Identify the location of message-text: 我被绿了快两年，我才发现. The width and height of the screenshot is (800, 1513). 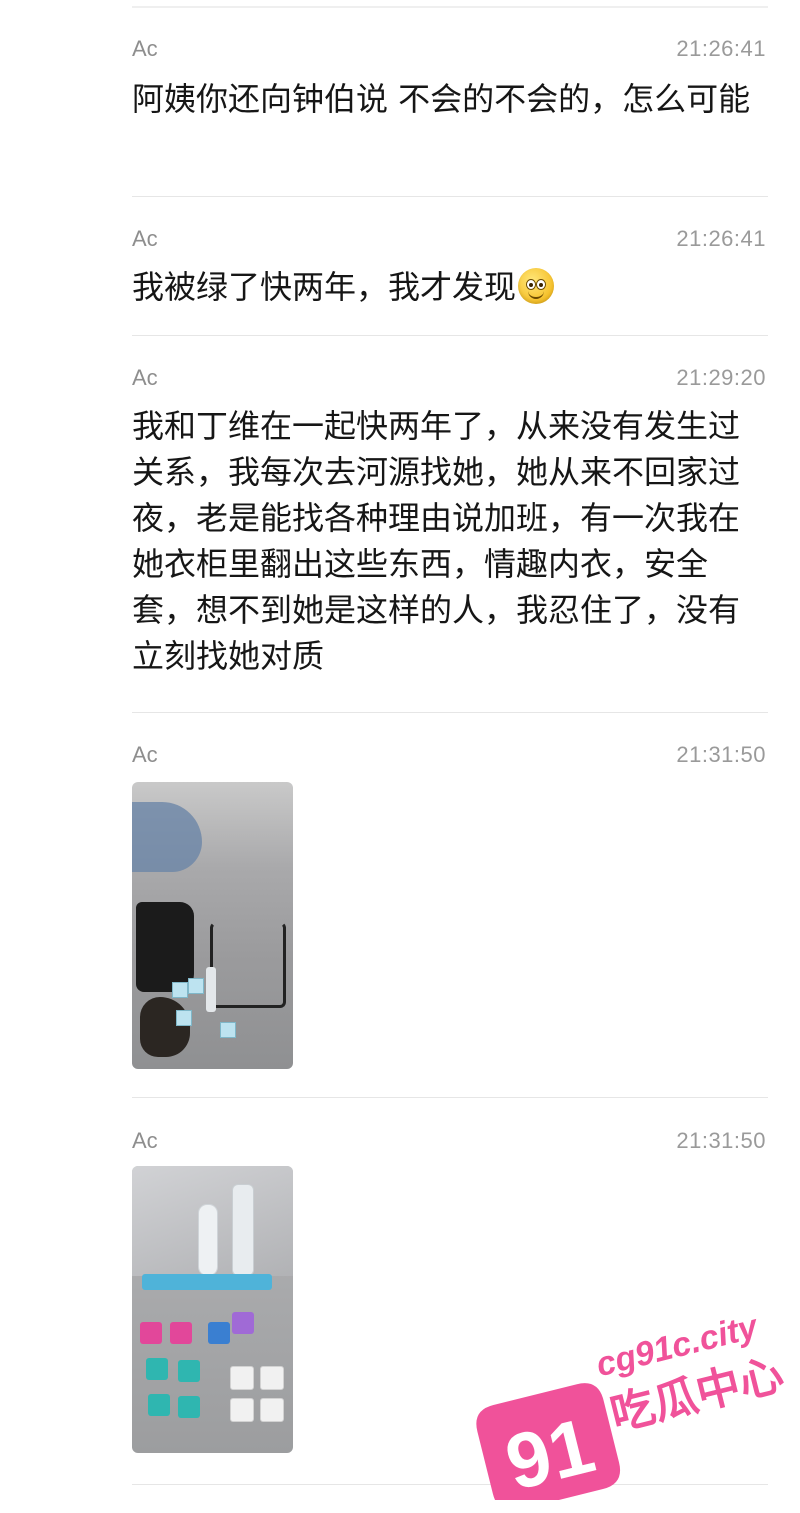
(324, 287).